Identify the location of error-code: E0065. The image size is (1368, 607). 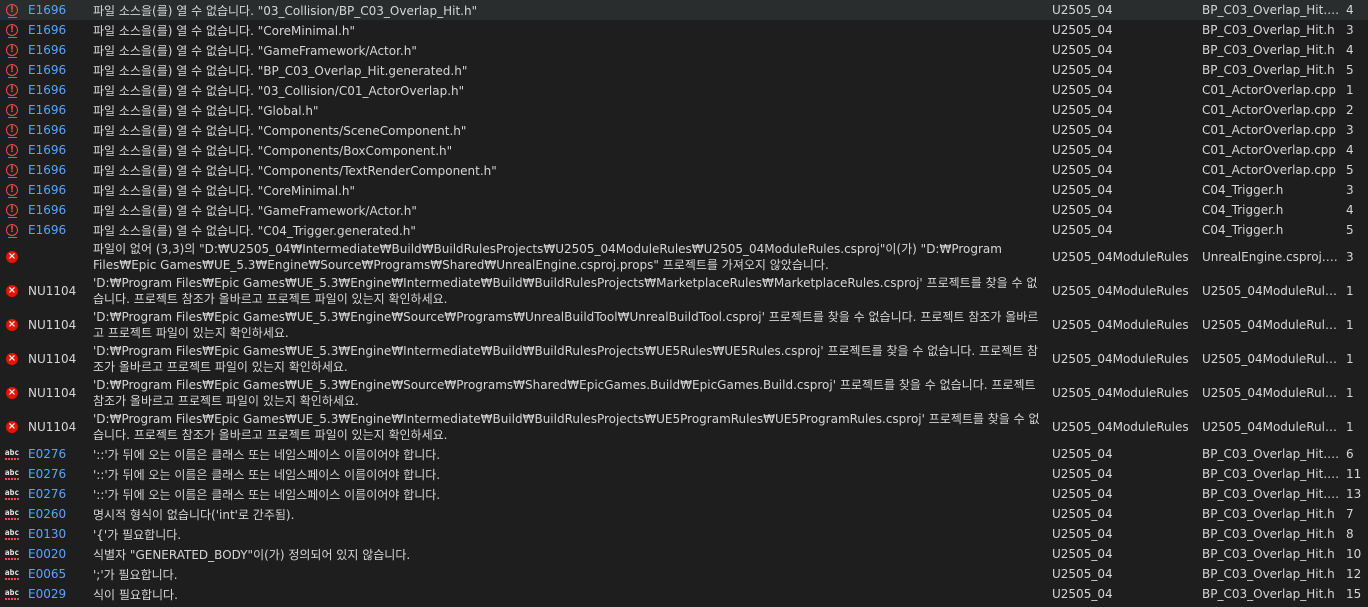
(58, 574).